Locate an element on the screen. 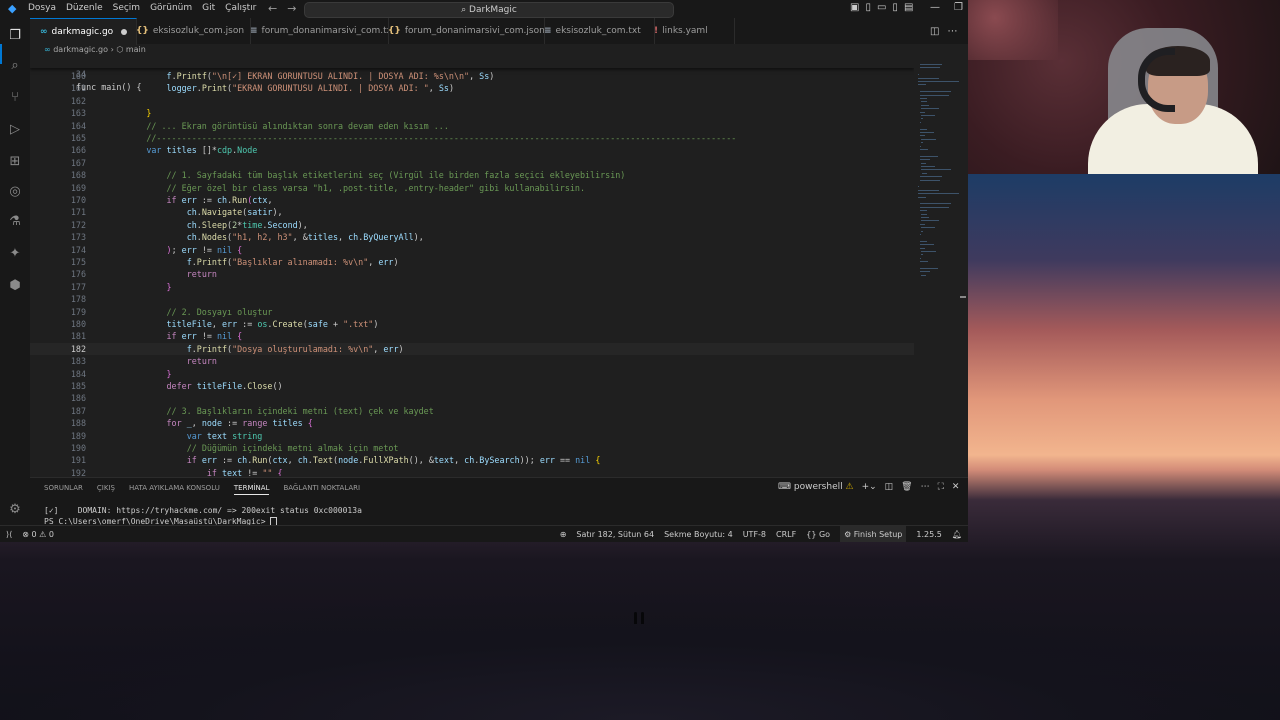  toggle-panel-icon: ▭ is located at coordinates (881, 7).